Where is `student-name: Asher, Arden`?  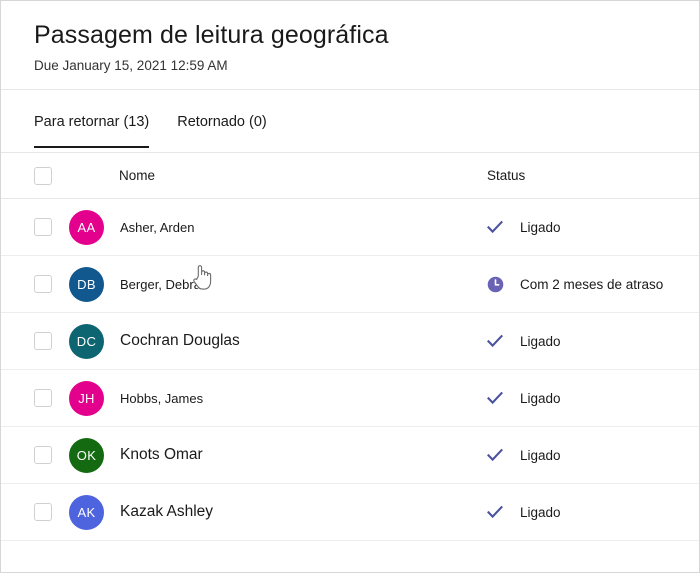
student-name: Asher, Arden is located at coordinates (157, 227).